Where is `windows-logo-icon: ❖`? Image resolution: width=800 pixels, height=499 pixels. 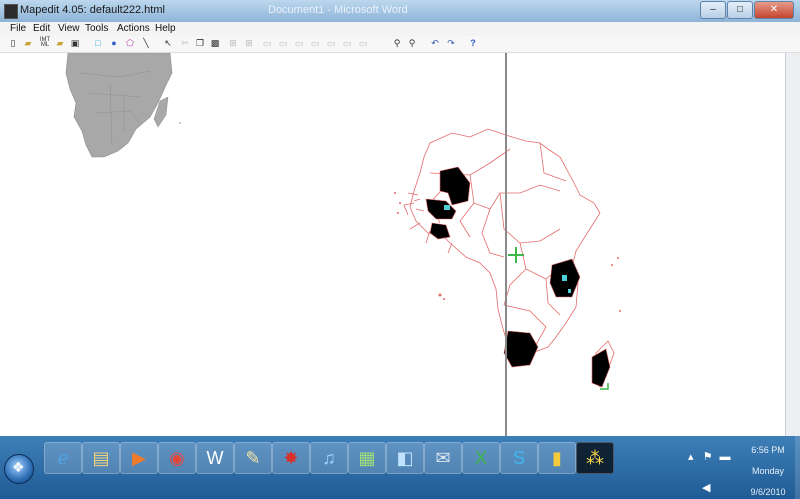
windows-logo-icon: ❖ is located at coordinates (18, 467).